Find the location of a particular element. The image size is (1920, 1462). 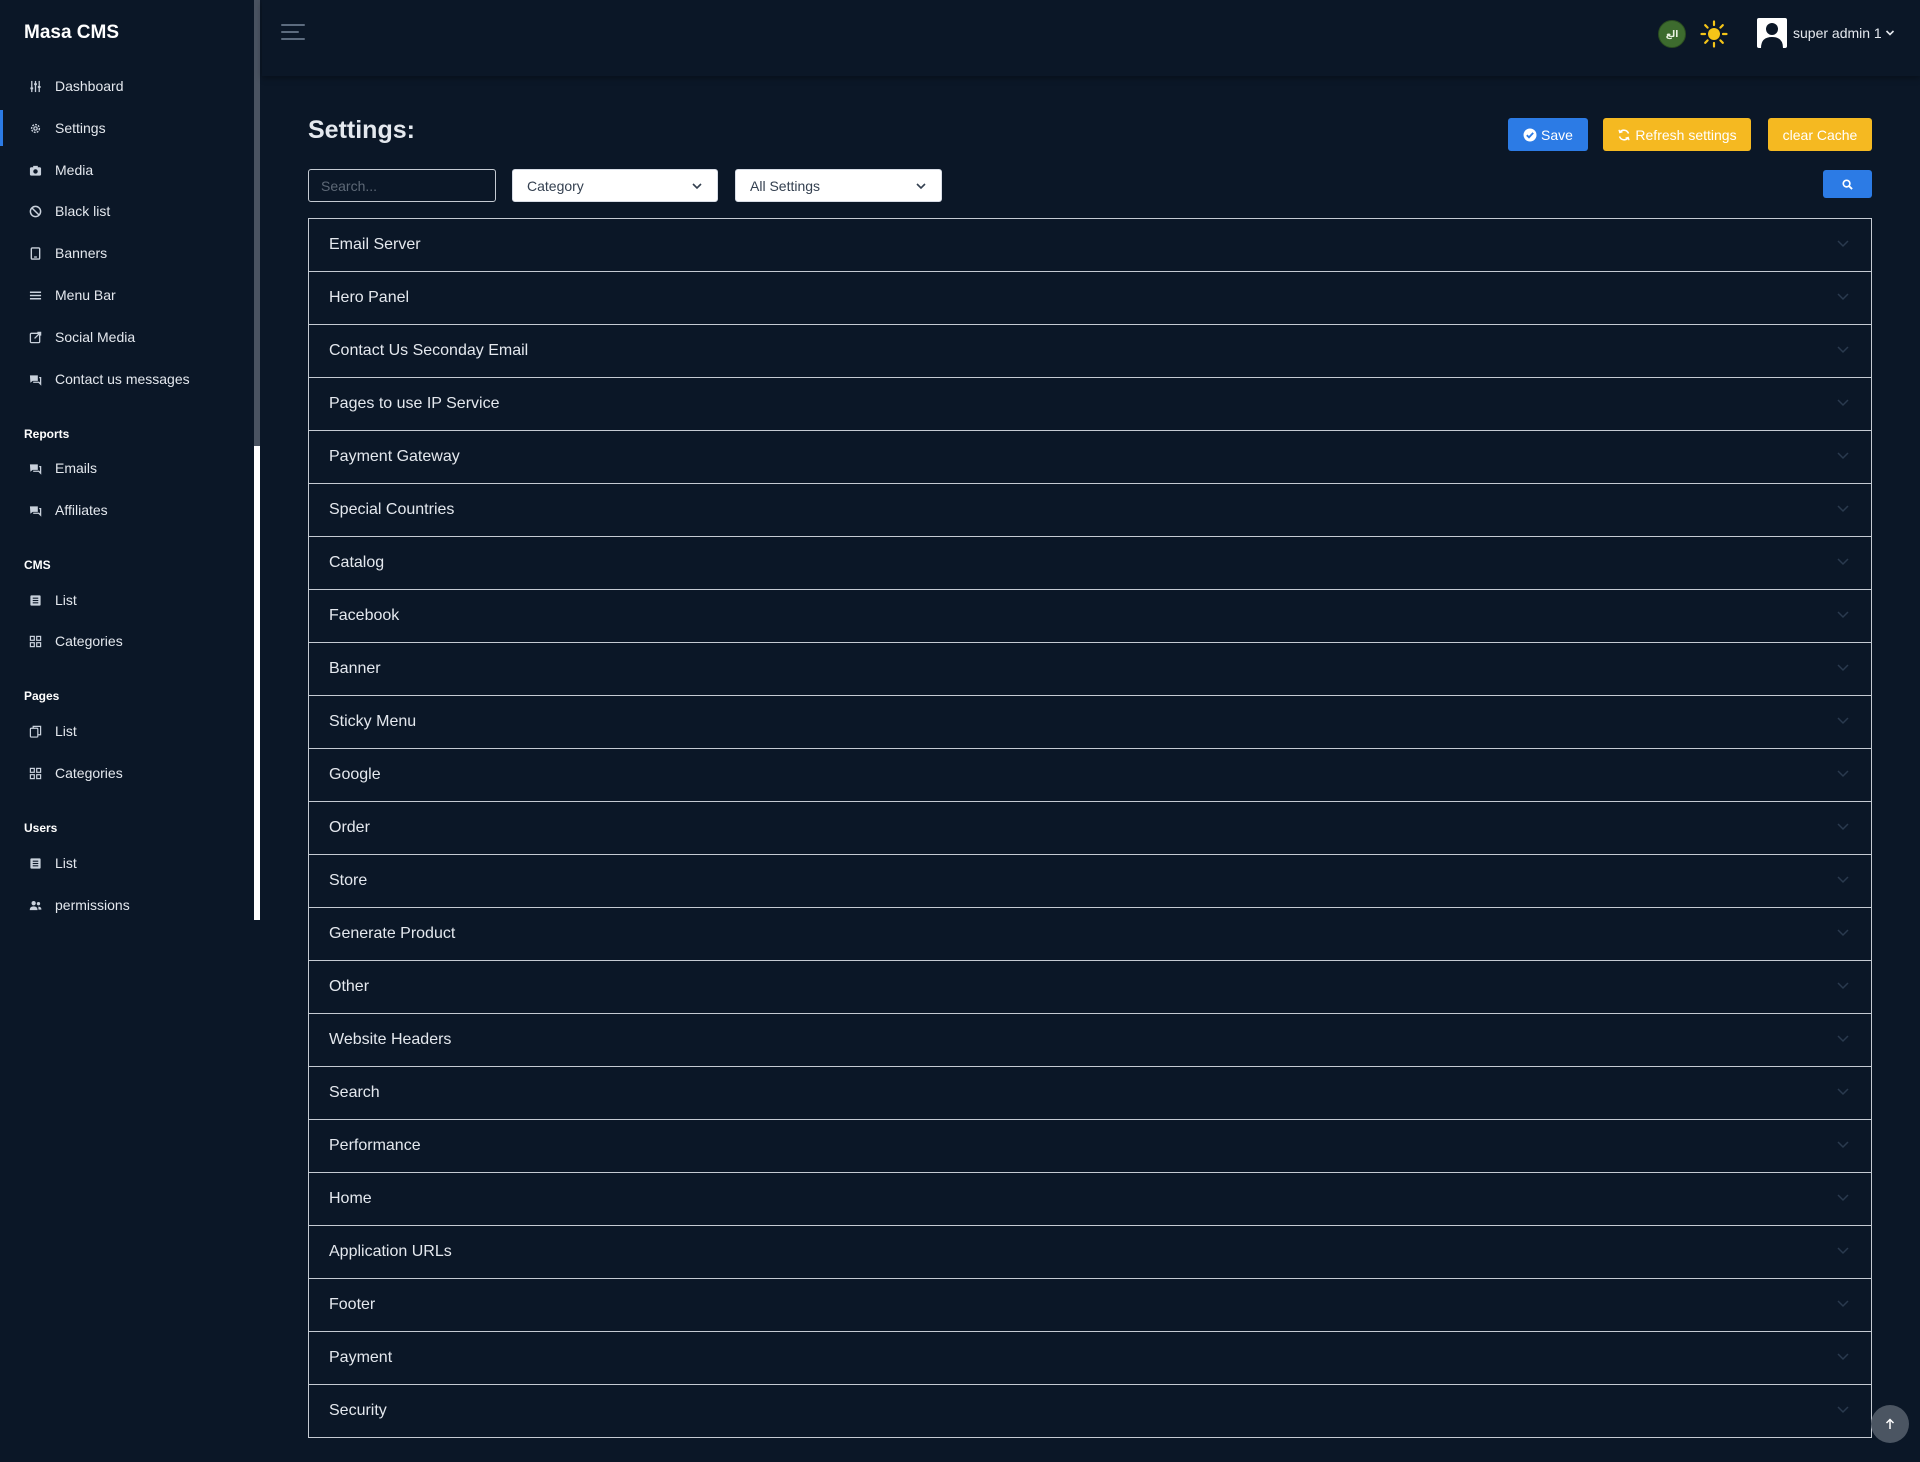

accordion-item-label: Banner is located at coordinates (355, 668).